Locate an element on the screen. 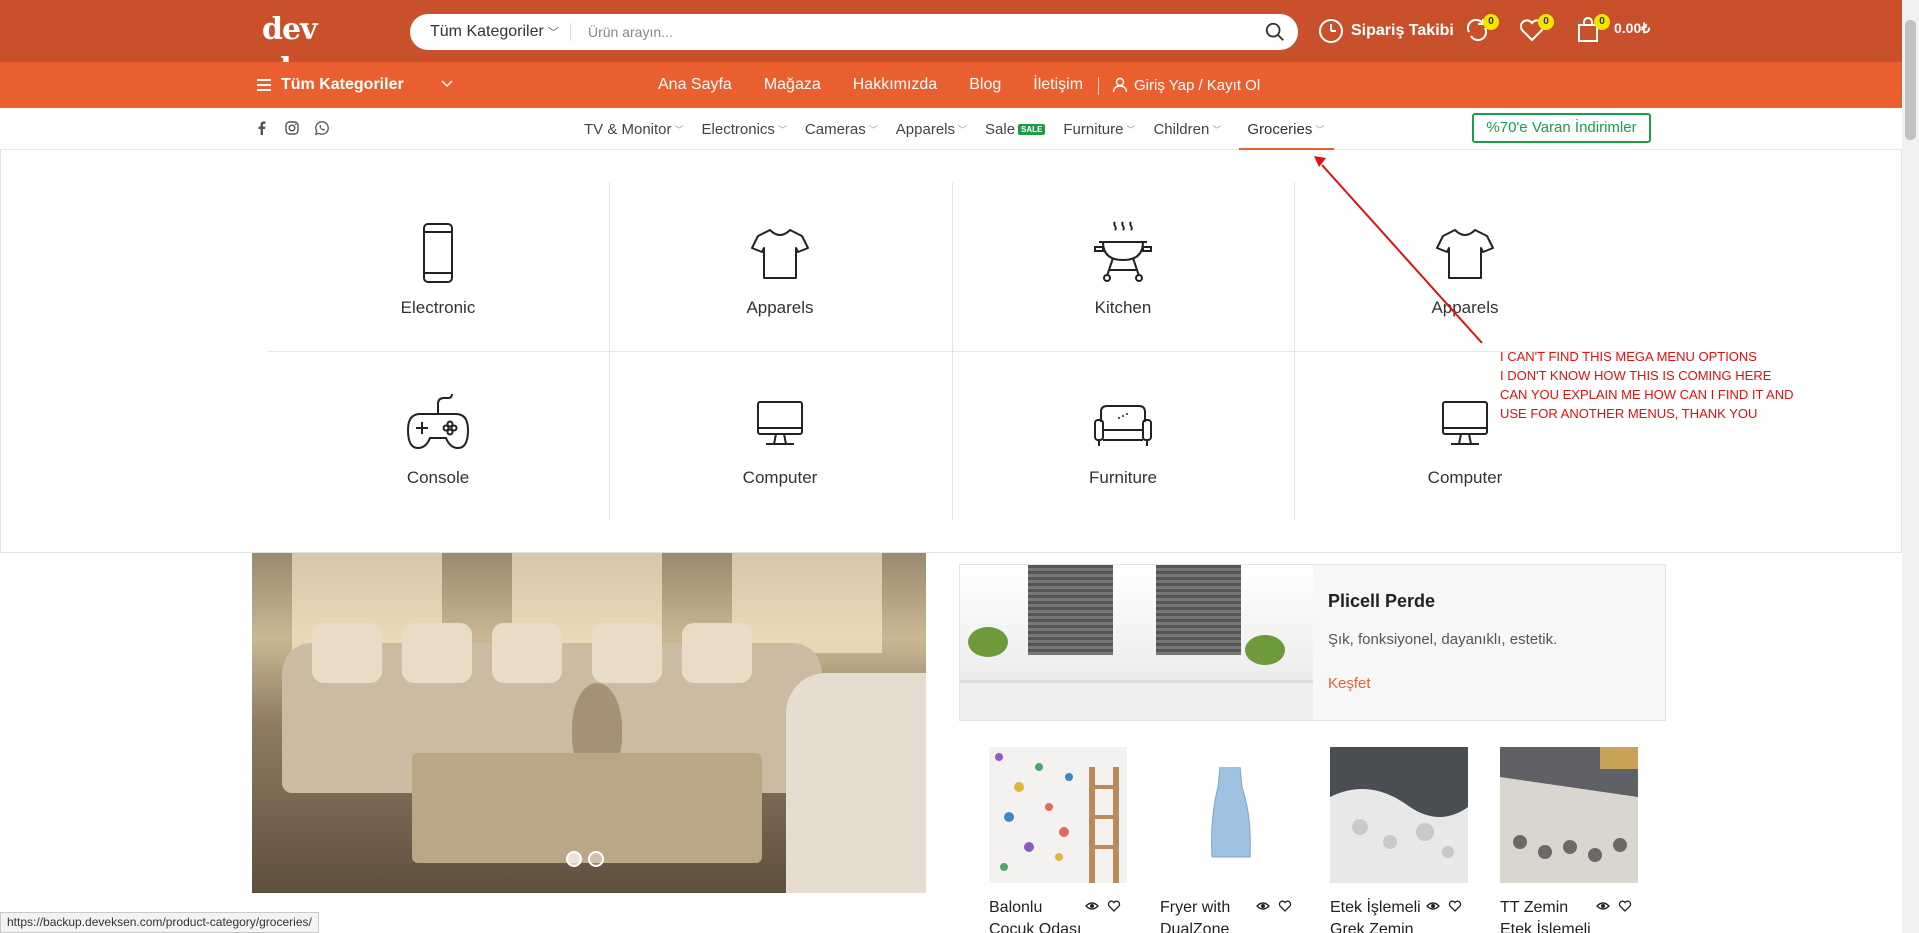  search-category-label: Tüm Kategoriler is located at coordinates (487, 31).